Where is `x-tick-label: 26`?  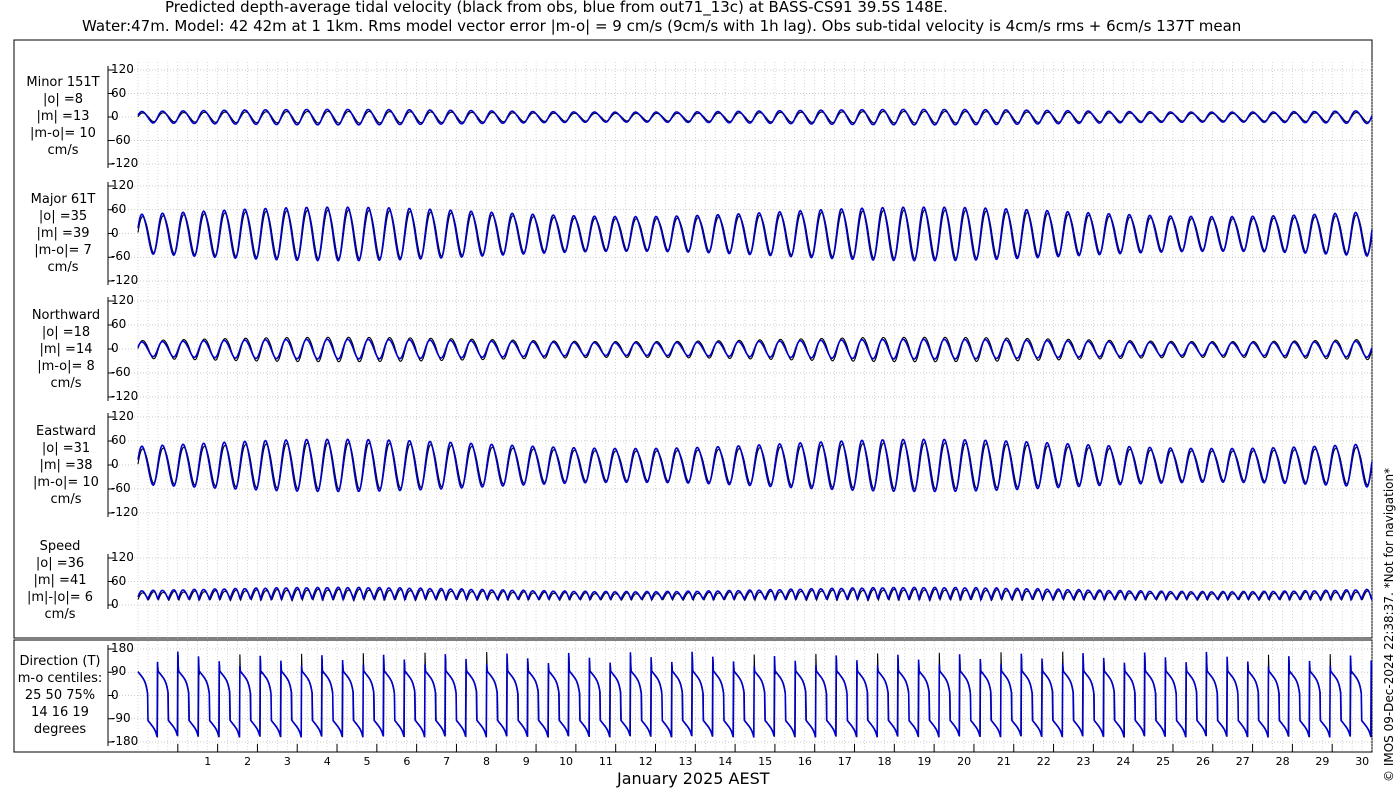 x-tick-label: 26 is located at coordinates (1202, 761).